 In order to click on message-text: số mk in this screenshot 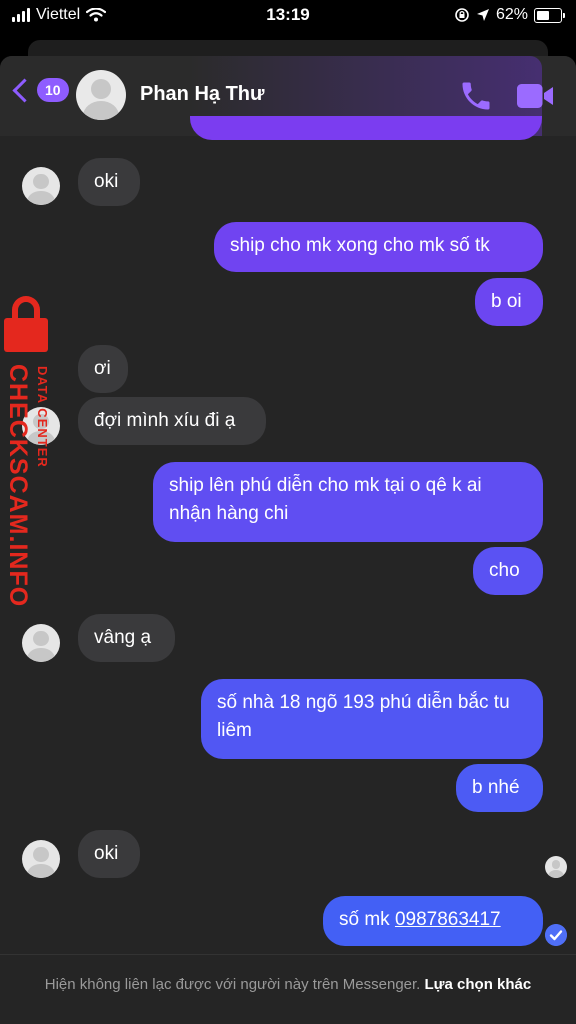, I will do `click(367, 919)`.